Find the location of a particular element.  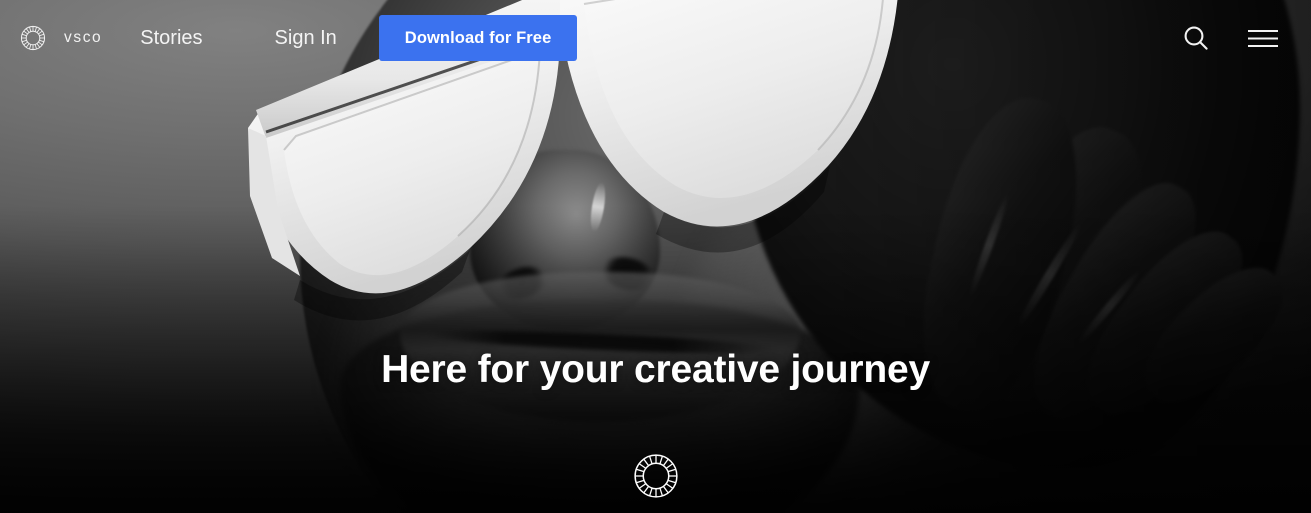

nav-link-stories: Stories is located at coordinates (171, 38).